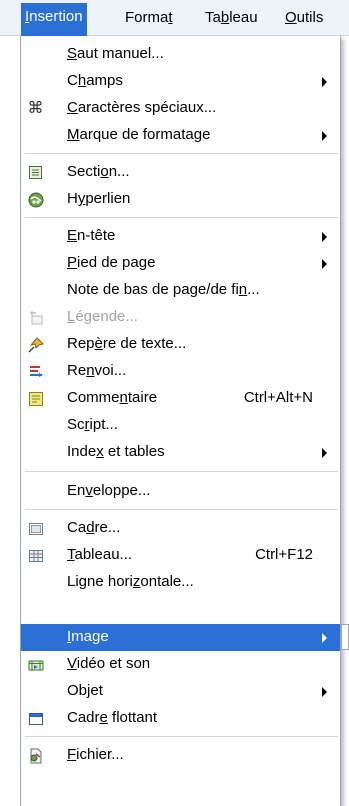 The image size is (349, 806). What do you see at coordinates (77, 370) in the screenshot?
I see `label-pre: Re` at bounding box center [77, 370].